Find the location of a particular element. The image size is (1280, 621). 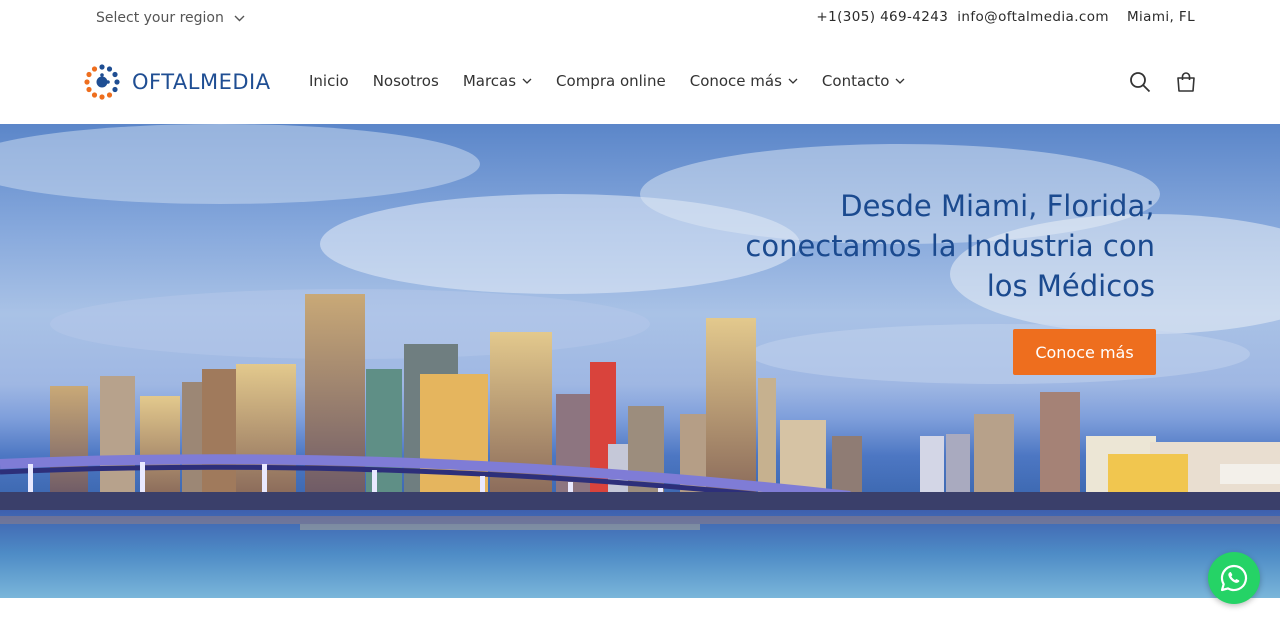

city-label: Miami, FL is located at coordinates (1160, 17).